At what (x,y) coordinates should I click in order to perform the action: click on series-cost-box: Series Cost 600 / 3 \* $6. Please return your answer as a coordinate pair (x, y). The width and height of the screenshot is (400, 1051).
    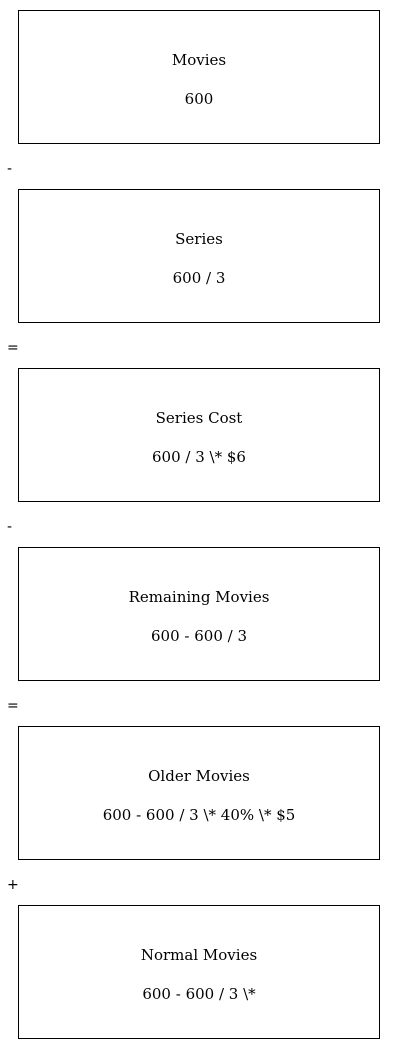
    Looking at the image, I should click on (199, 435).